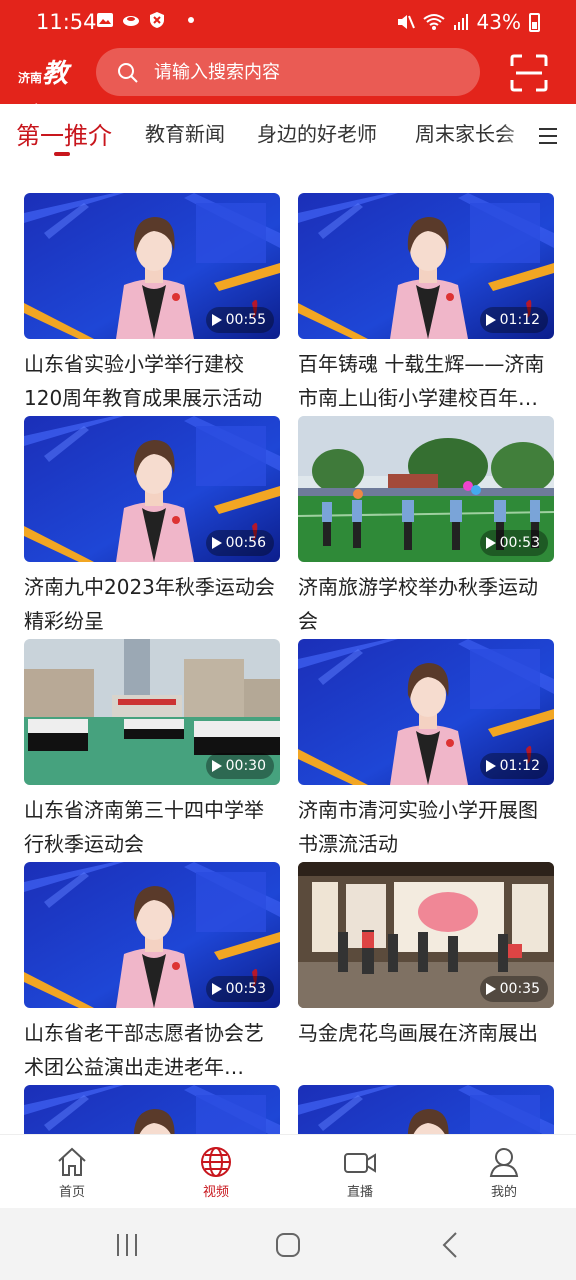  Describe the element at coordinates (152, 827) in the screenshot. I see `video-title: 山东省济南第三十四中学举行秋季运动会` at that location.